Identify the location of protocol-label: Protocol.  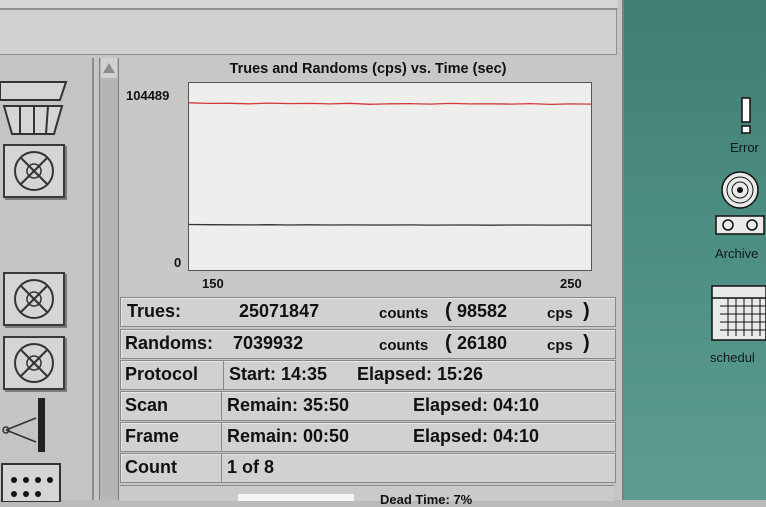
(162, 374).